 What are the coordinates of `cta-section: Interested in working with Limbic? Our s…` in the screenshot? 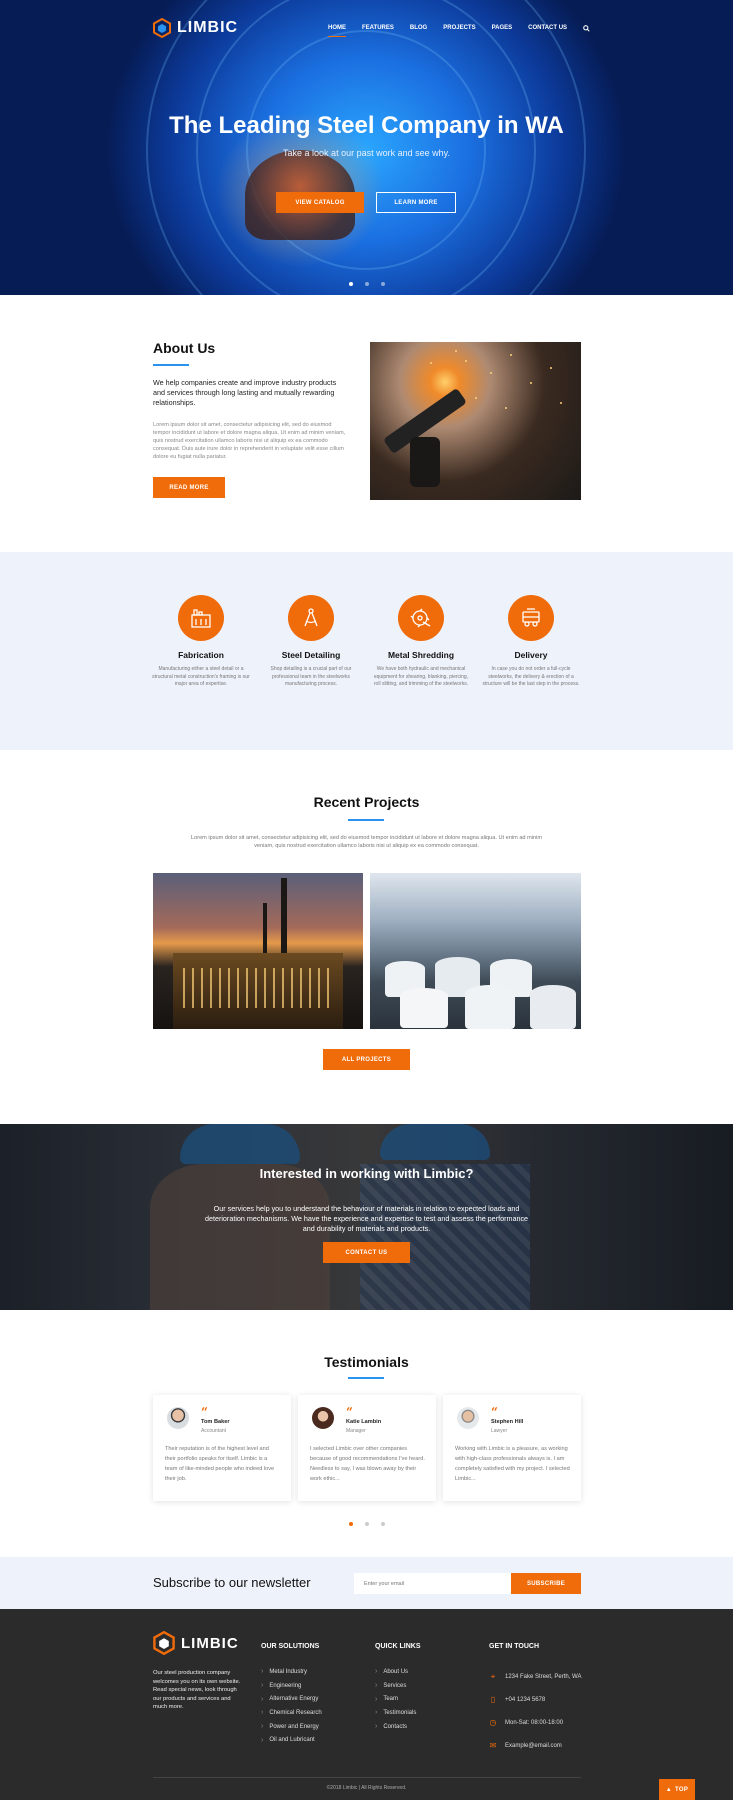 It's located at (366, 1217).